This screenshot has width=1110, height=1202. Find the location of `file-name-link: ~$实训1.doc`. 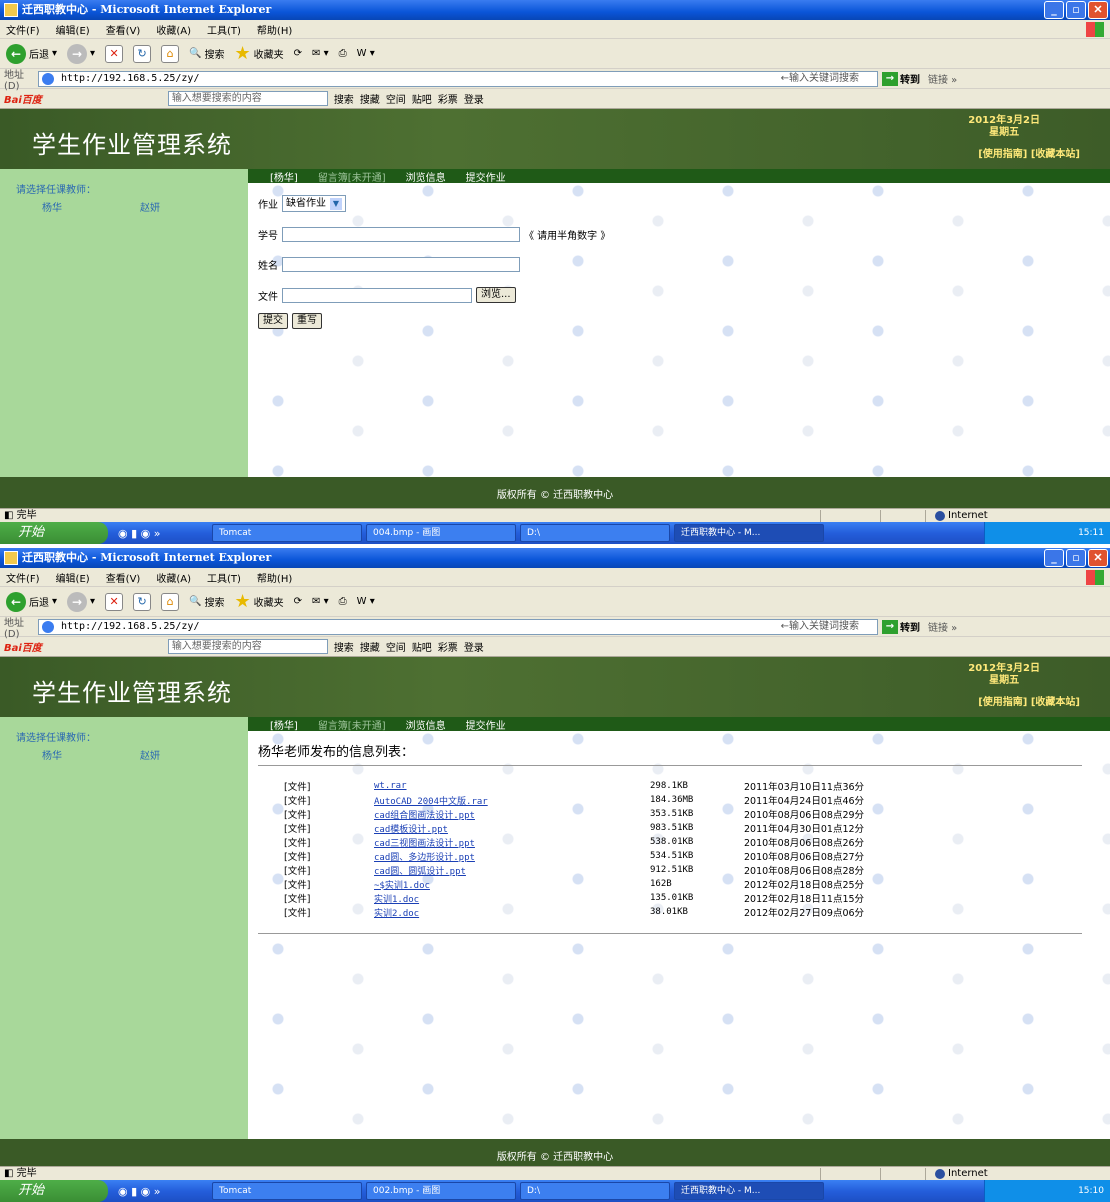

file-name-link: ~$实训1.doc is located at coordinates (512, 884).